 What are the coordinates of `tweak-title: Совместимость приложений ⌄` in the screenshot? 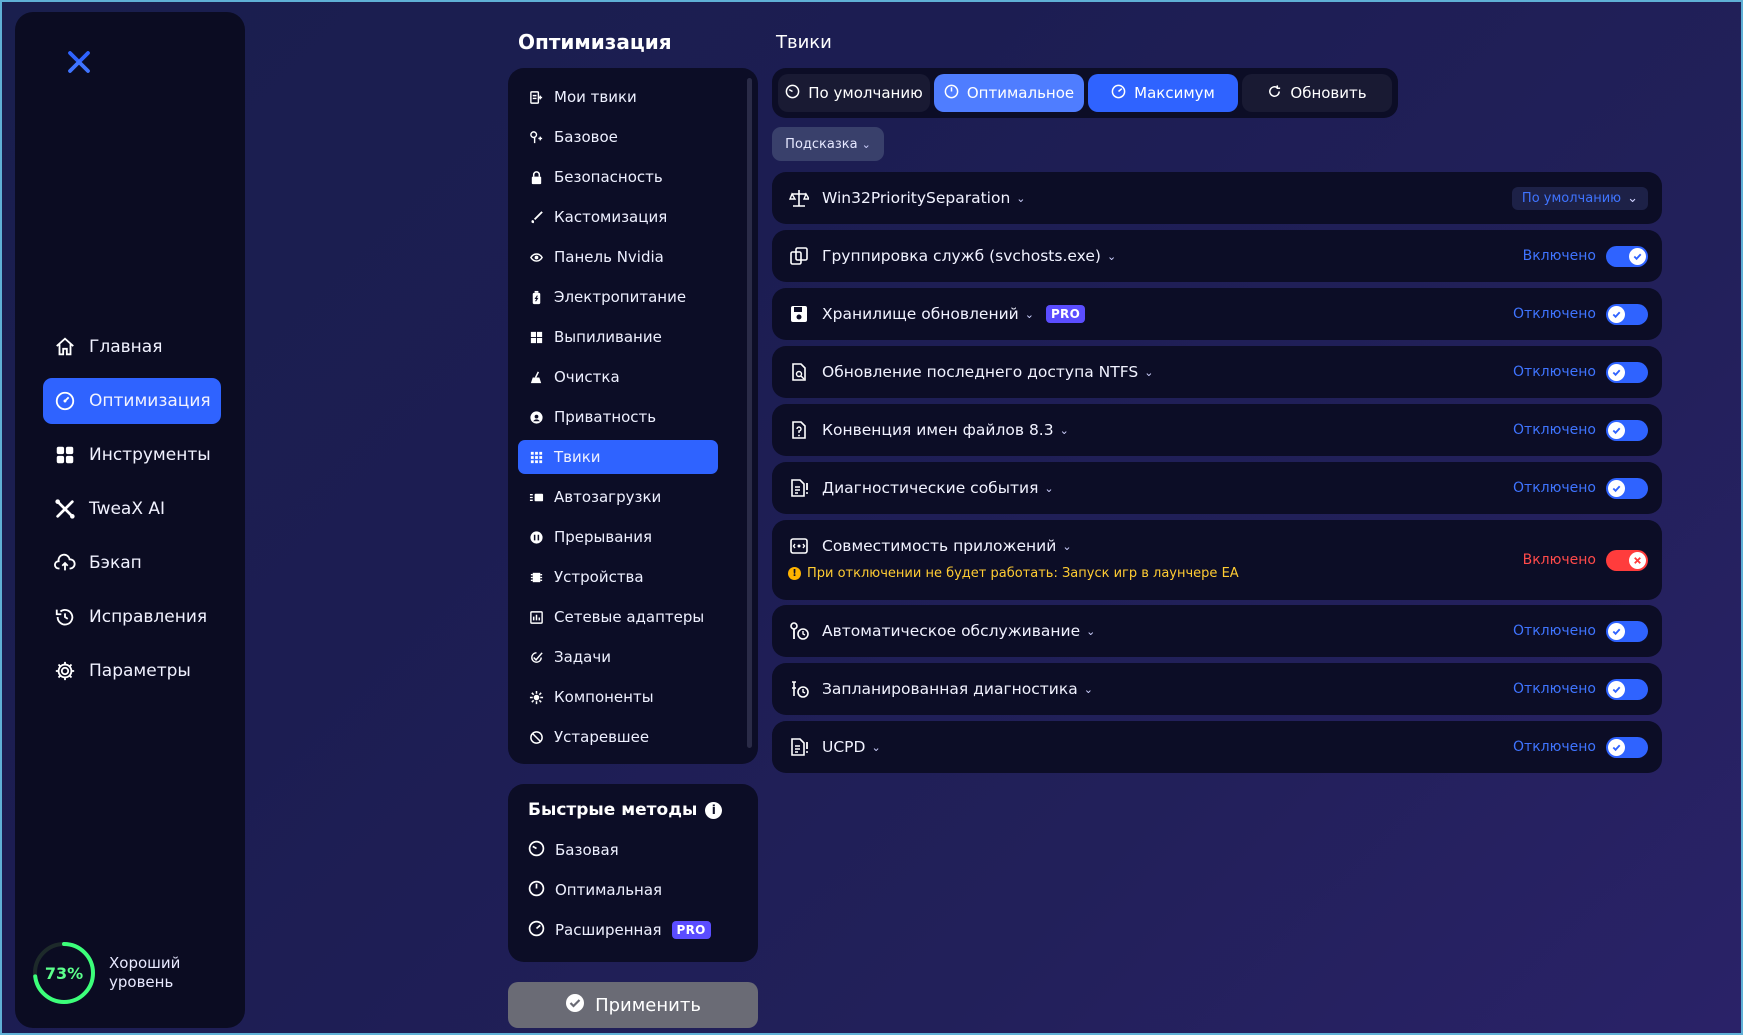 It's located at (930, 546).